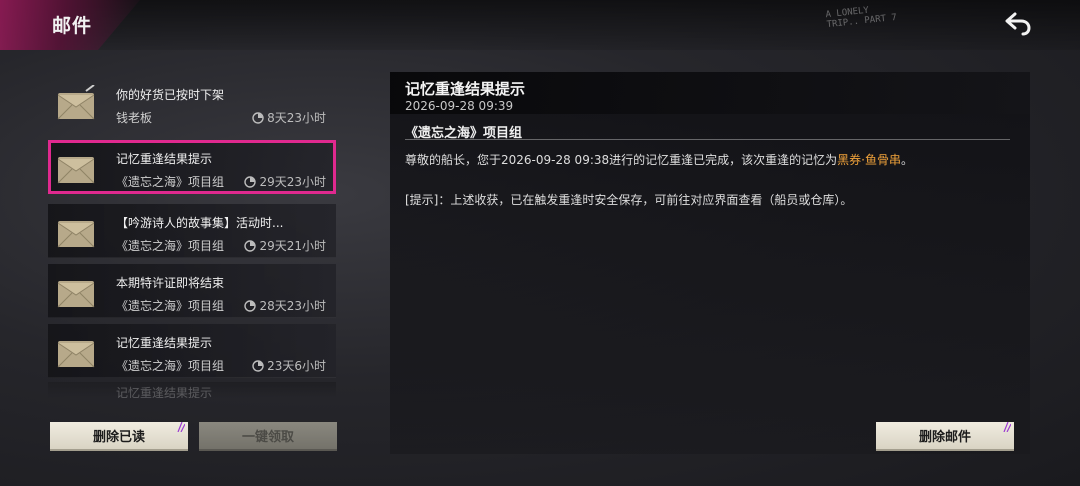  I want to click on body-text-end: 。, so click(906, 160).